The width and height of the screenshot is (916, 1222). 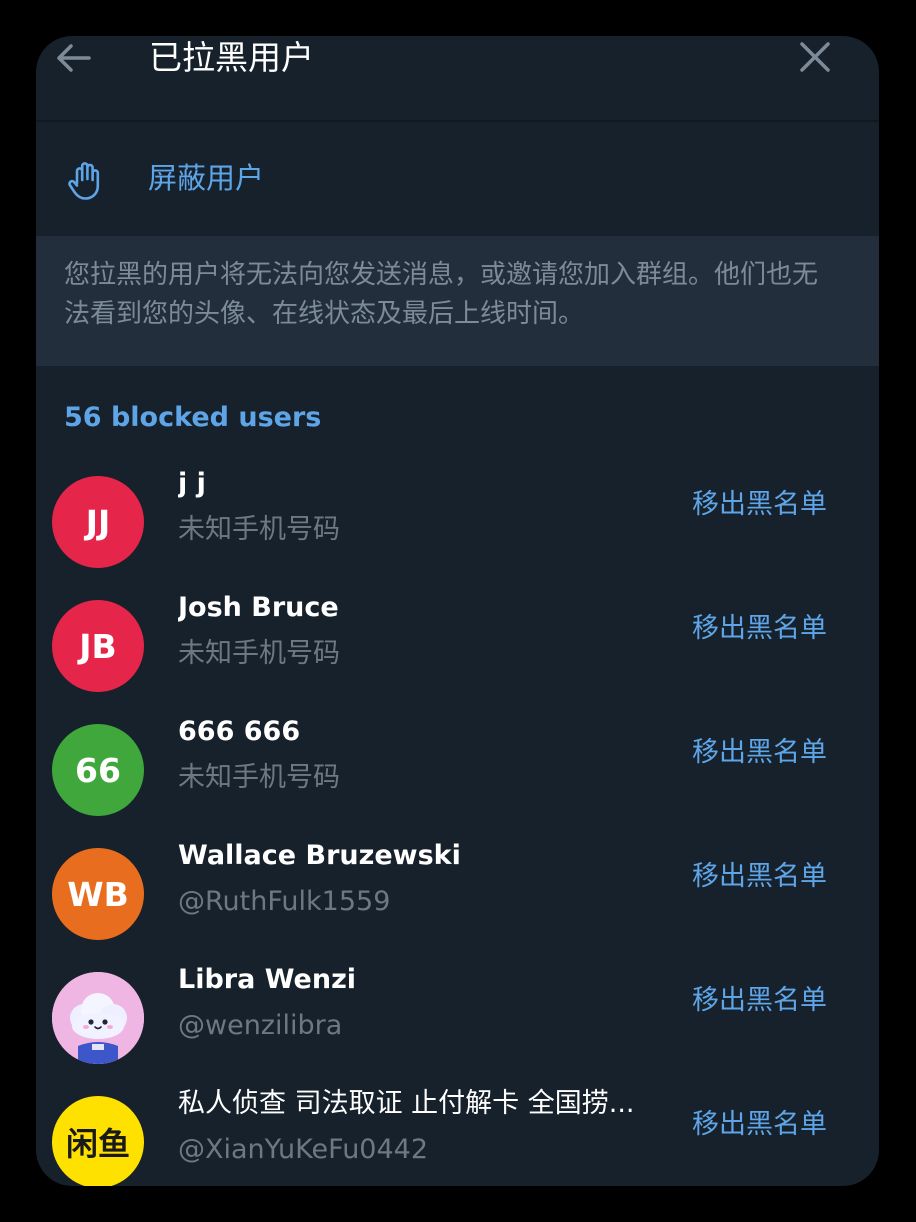 I want to click on avatar, so click(x=98, y=1018).